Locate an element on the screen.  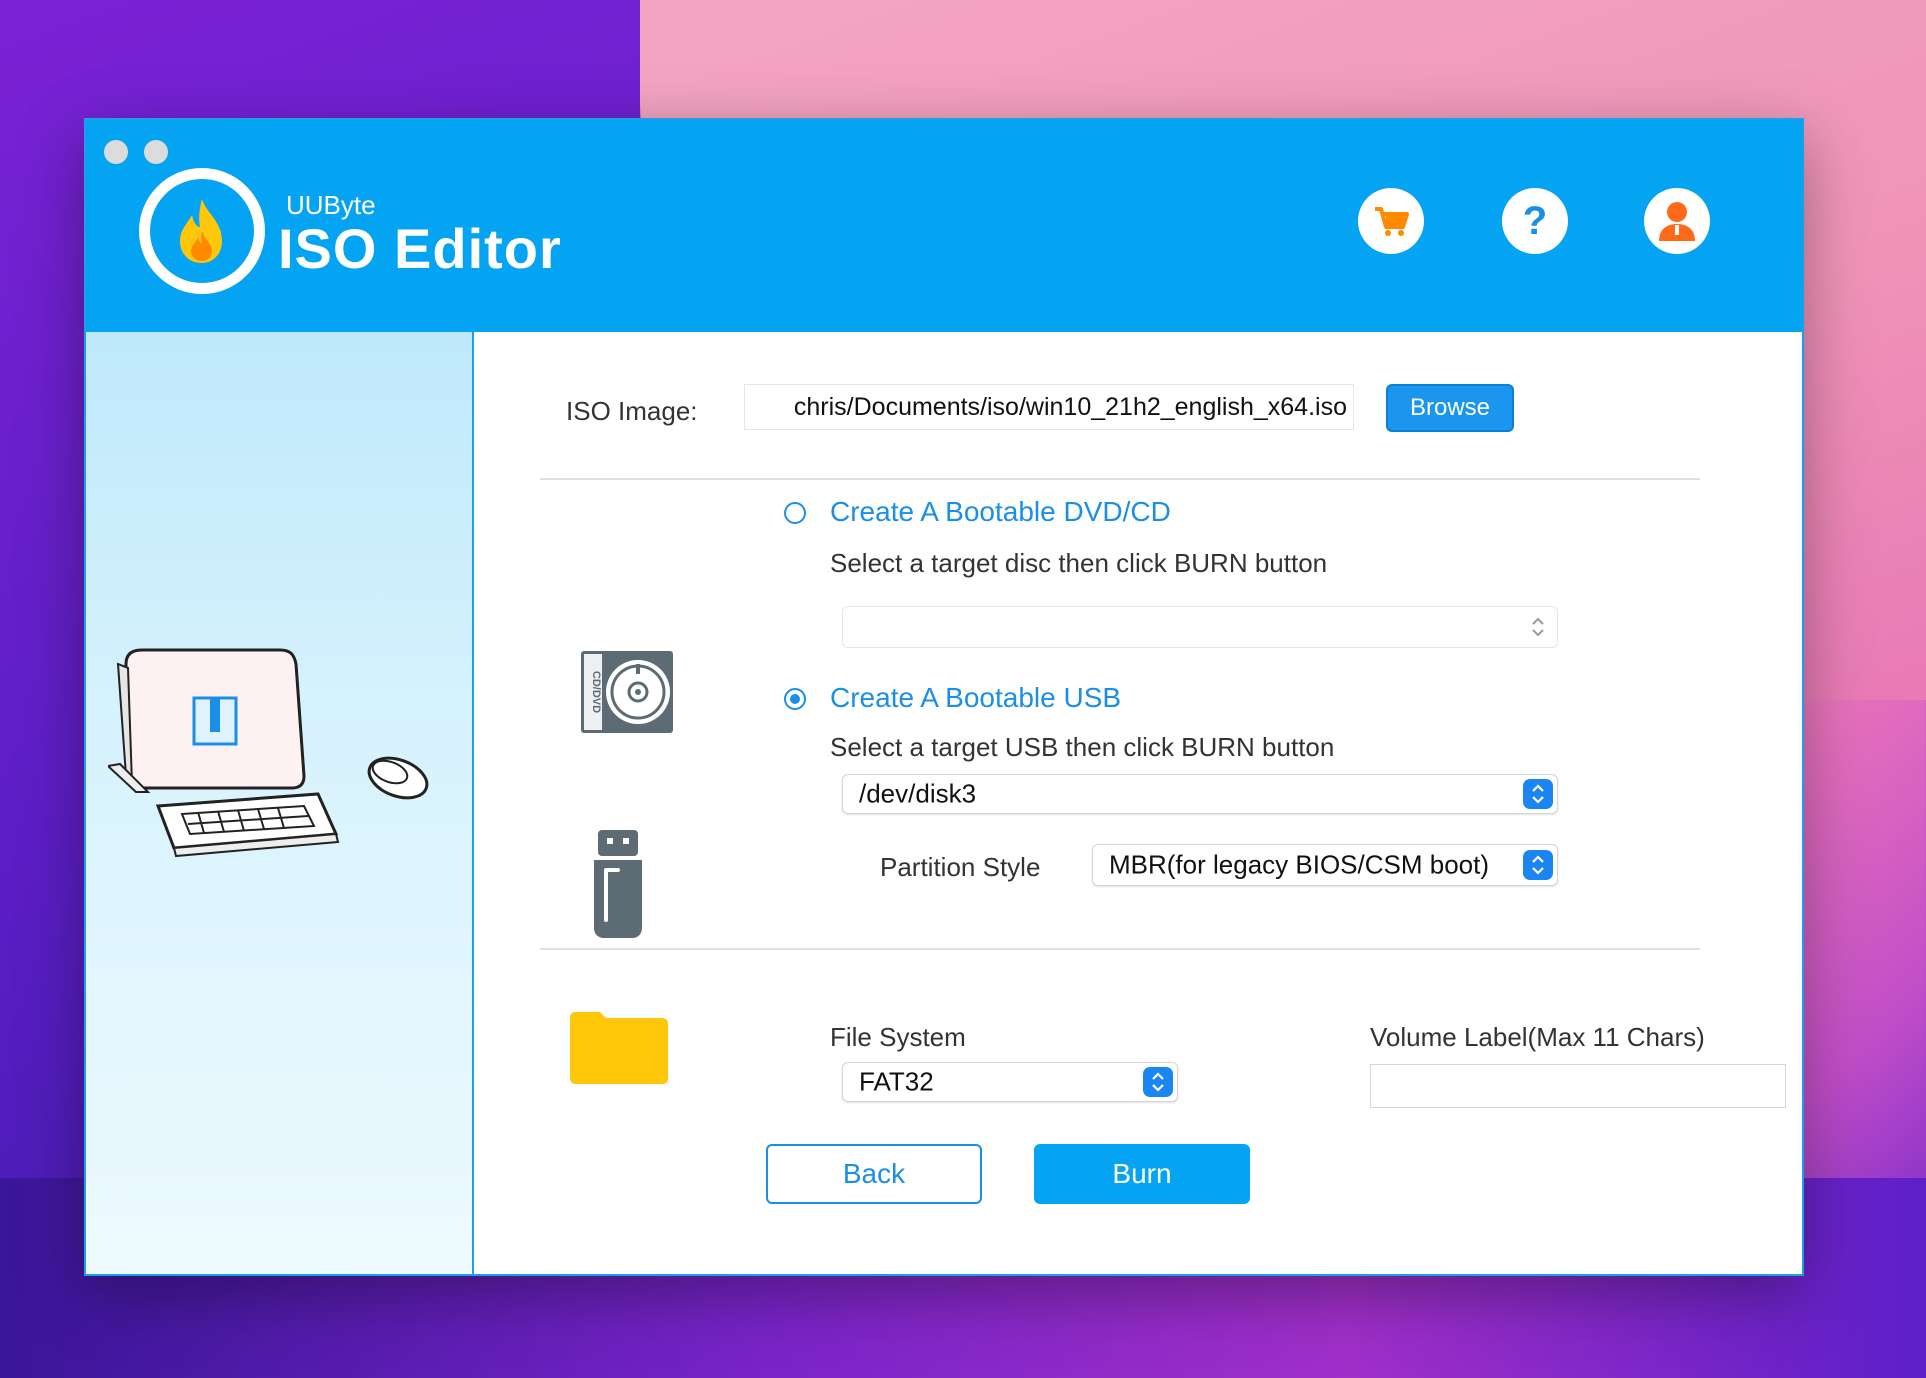
usb-radio is located at coordinates (795, 699).